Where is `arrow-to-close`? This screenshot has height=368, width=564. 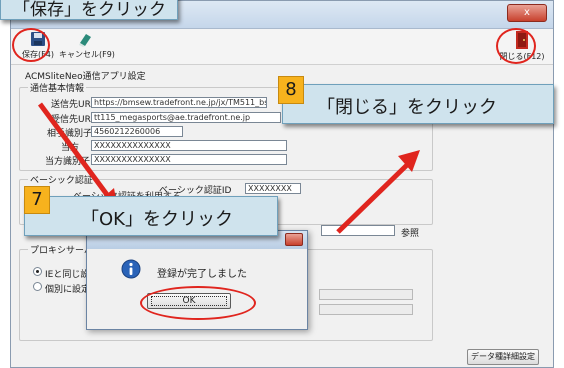 arrow-to-close is located at coordinates (378, 192).